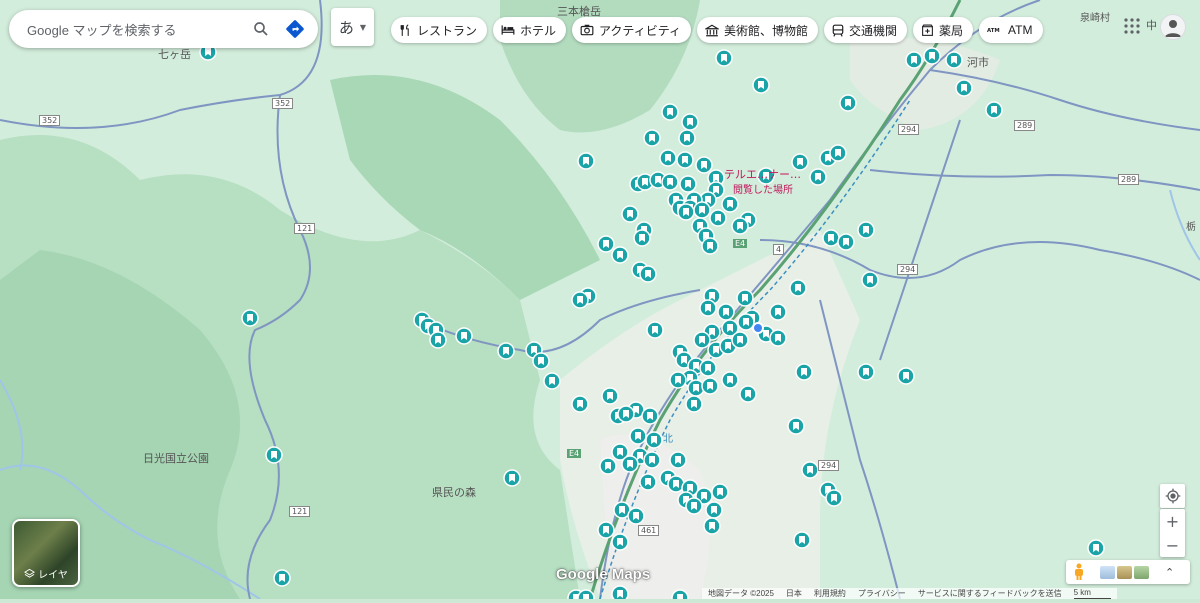  What do you see at coordinates (943, 30) in the screenshot?
I see `chip-pharmacy: 薬局` at bounding box center [943, 30].